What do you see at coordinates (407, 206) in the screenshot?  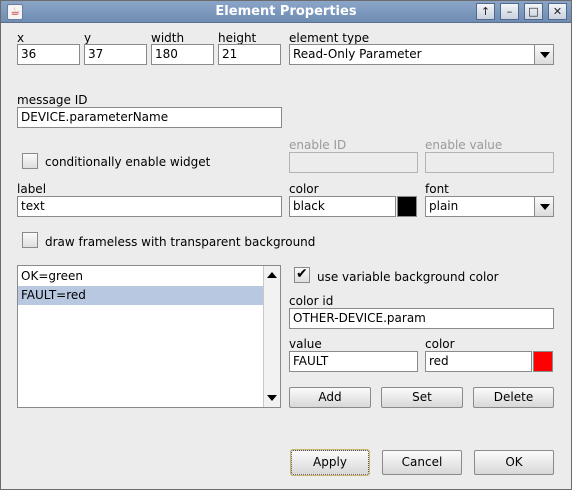 I see `color-swatch` at bounding box center [407, 206].